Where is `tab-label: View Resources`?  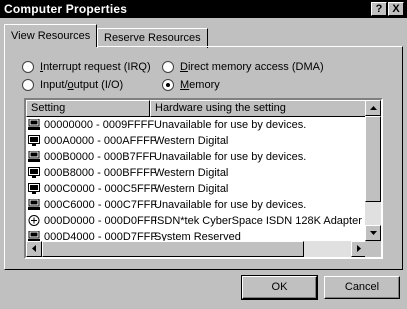 tab-label: View Resources is located at coordinates (51, 36).